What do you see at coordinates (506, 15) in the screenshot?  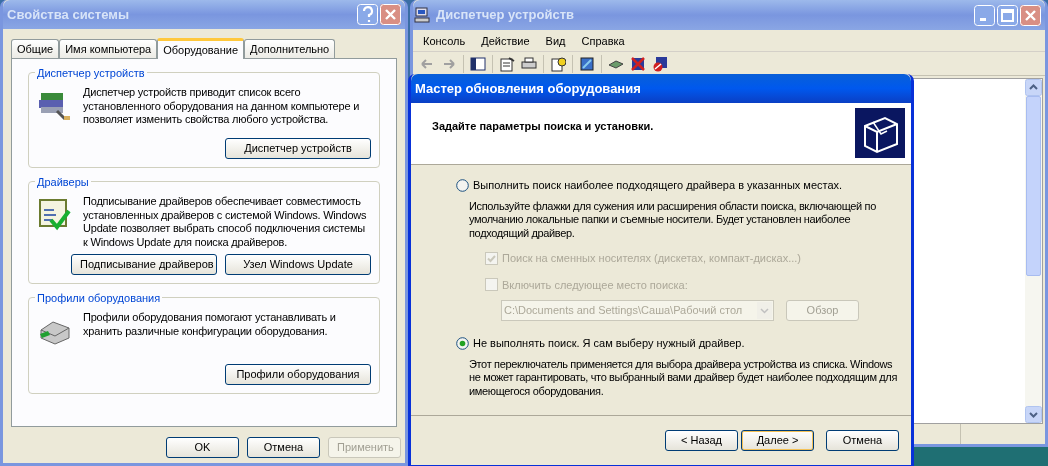 I see `window-title: Диспетчер устройств` at bounding box center [506, 15].